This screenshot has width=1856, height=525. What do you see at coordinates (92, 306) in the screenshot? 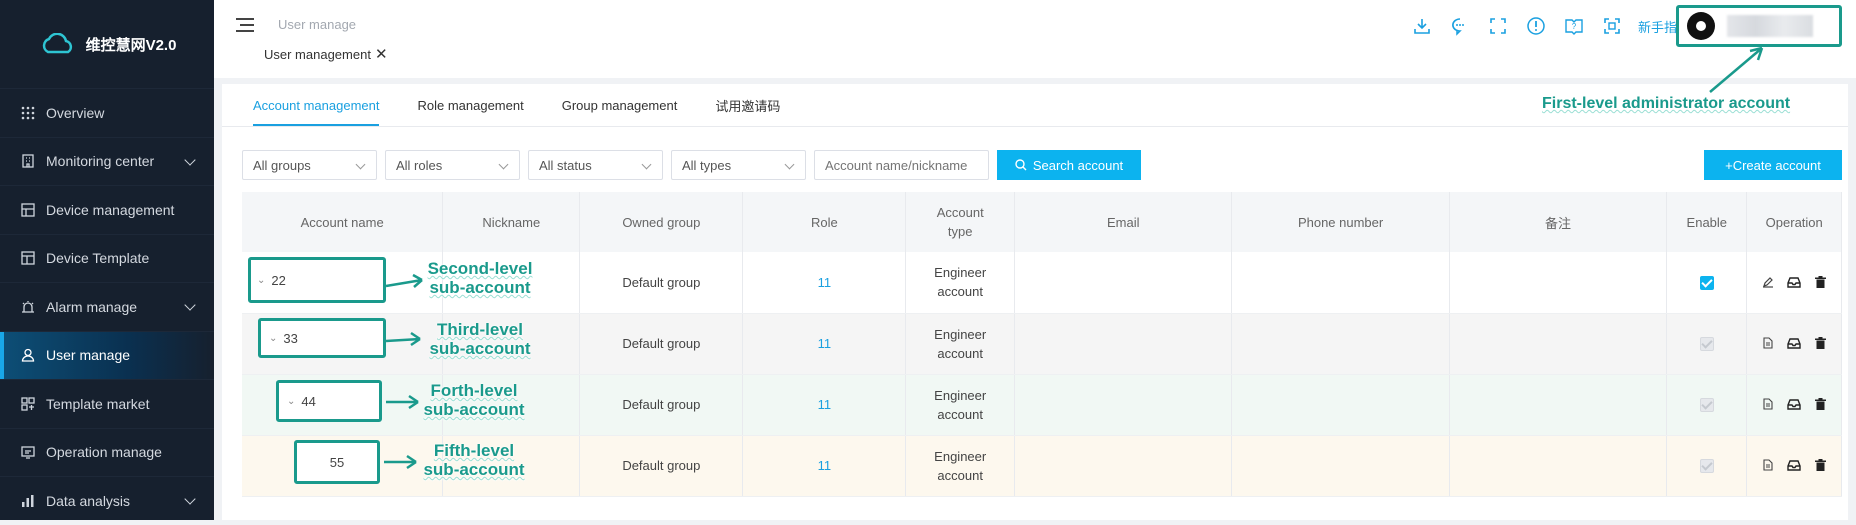
I see `sidebar-item-label: Alarm manage` at bounding box center [92, 306].